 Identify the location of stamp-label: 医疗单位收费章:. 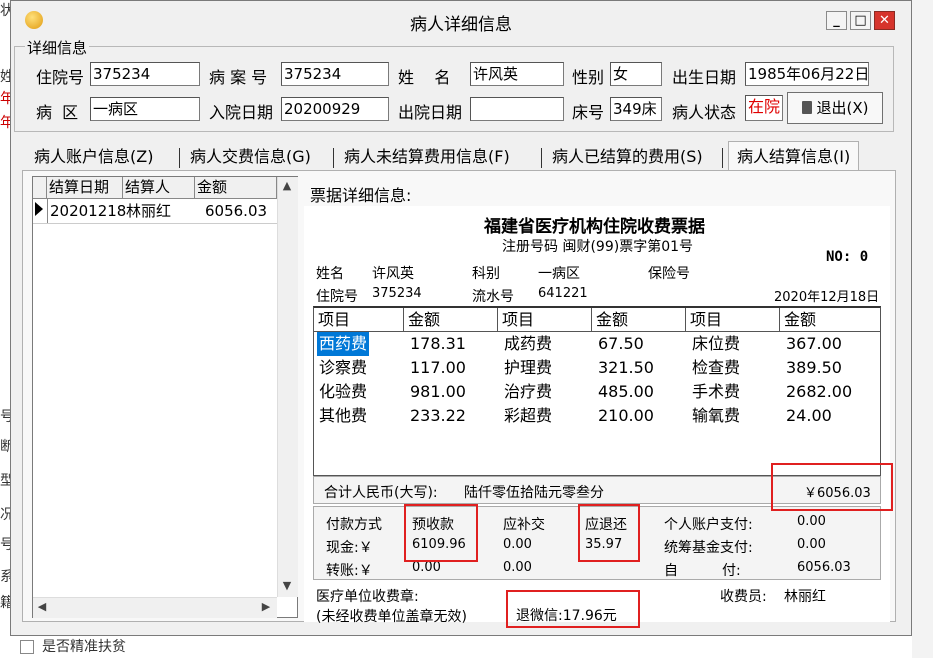
(367, 597).